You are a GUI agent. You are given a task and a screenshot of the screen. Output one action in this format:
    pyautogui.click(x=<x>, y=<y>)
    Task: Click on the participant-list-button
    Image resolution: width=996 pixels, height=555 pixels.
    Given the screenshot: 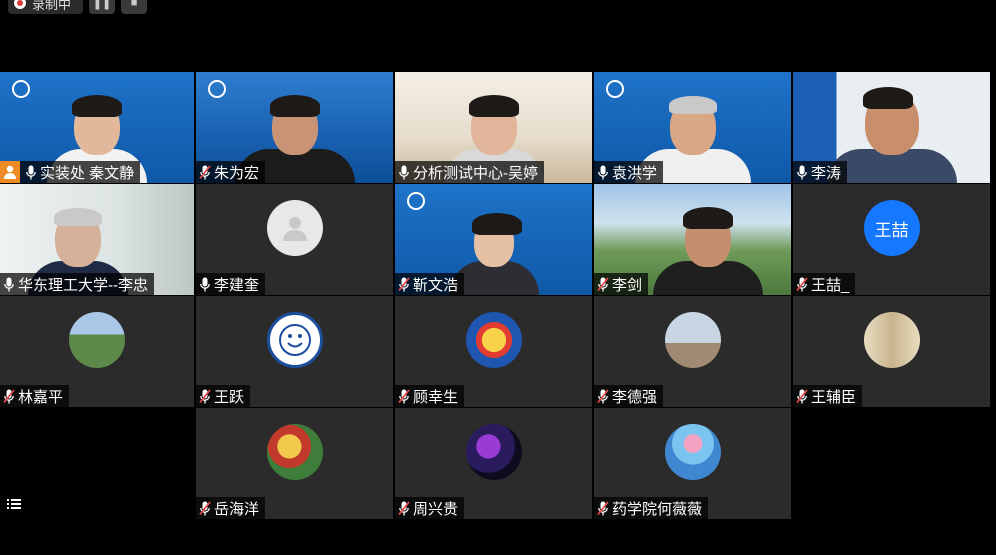 What is the action you would take?
    pyautogui.click(x=14, y=506)
    